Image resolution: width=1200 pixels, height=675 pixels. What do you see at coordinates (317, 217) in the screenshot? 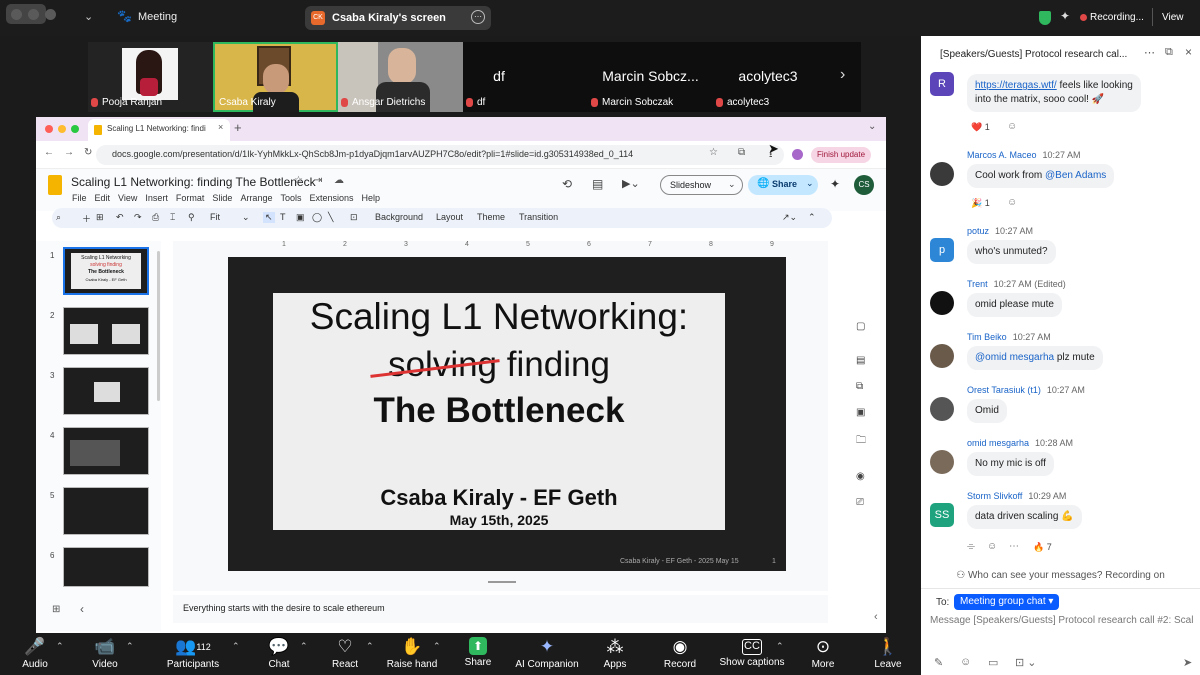
I see `shape-icon: ◯` at bounding box center [317, 217].